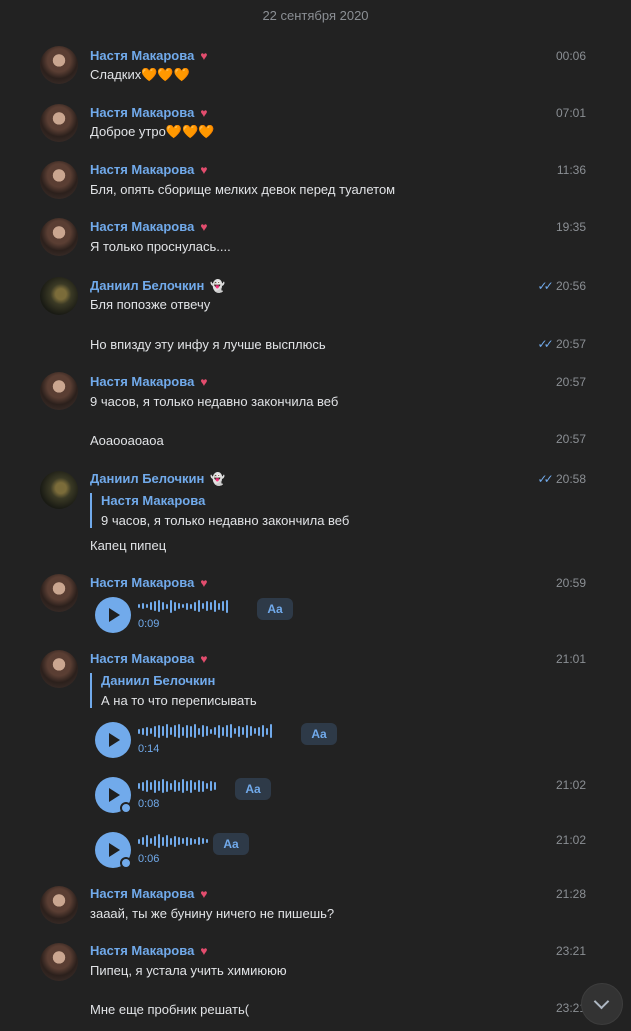 This screenshot has width=631, height=1031. What do you see at coordinates (149, 859) in the screenshot?
I see `voice-duration: 0:06` at bounding box center [149, 859].